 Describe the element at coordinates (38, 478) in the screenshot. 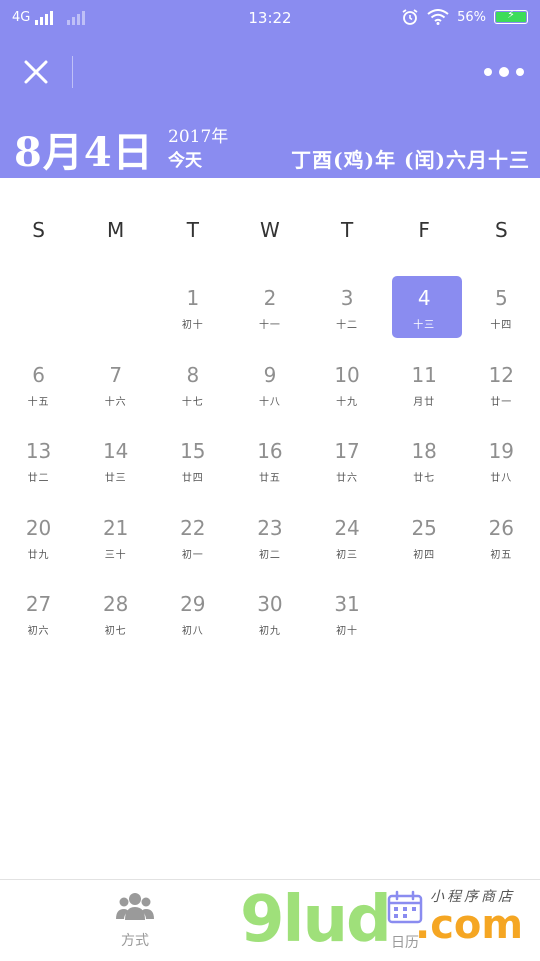

I see `day-lunar: 廿二` at that location.